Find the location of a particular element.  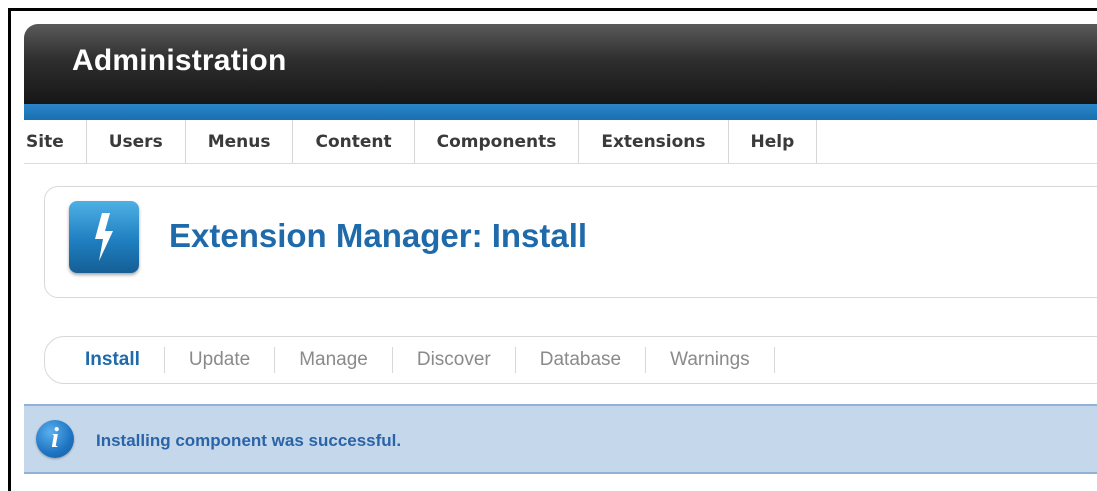

menu-item-content: Content is located at coordinates (354, 141).